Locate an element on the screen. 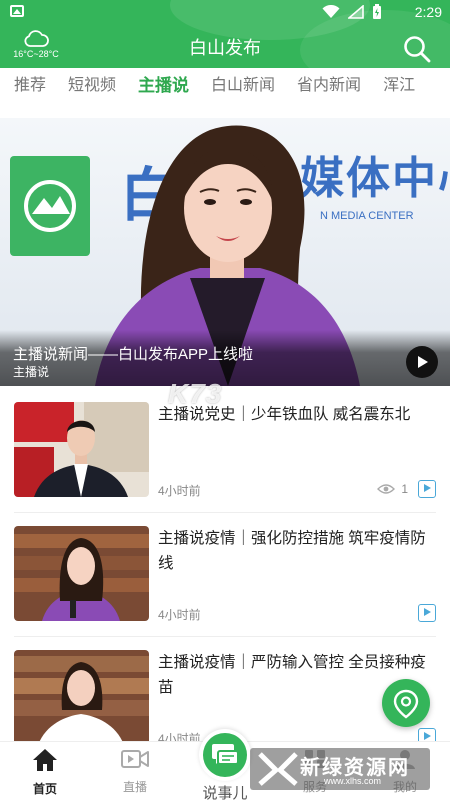 The width and height of the screenshot is (450, 800). search-button is located at coordinates (417, 49).